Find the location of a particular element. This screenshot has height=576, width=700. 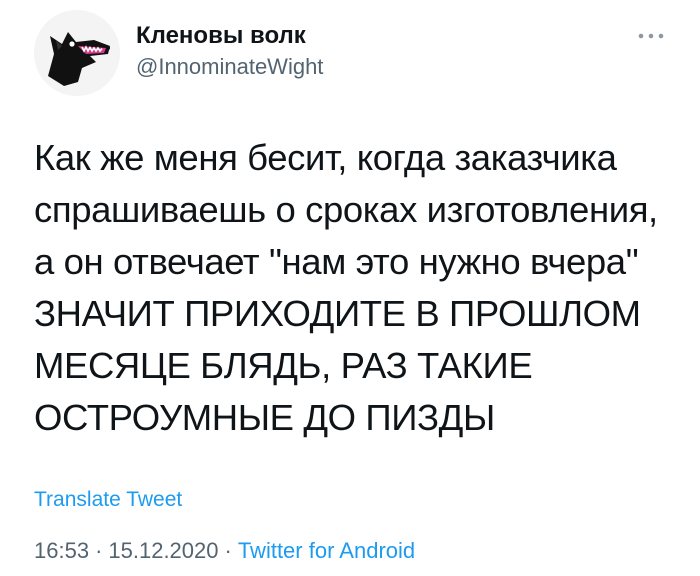

tweet-source-link: Twitter for Android is located at coordinates (326, 550).